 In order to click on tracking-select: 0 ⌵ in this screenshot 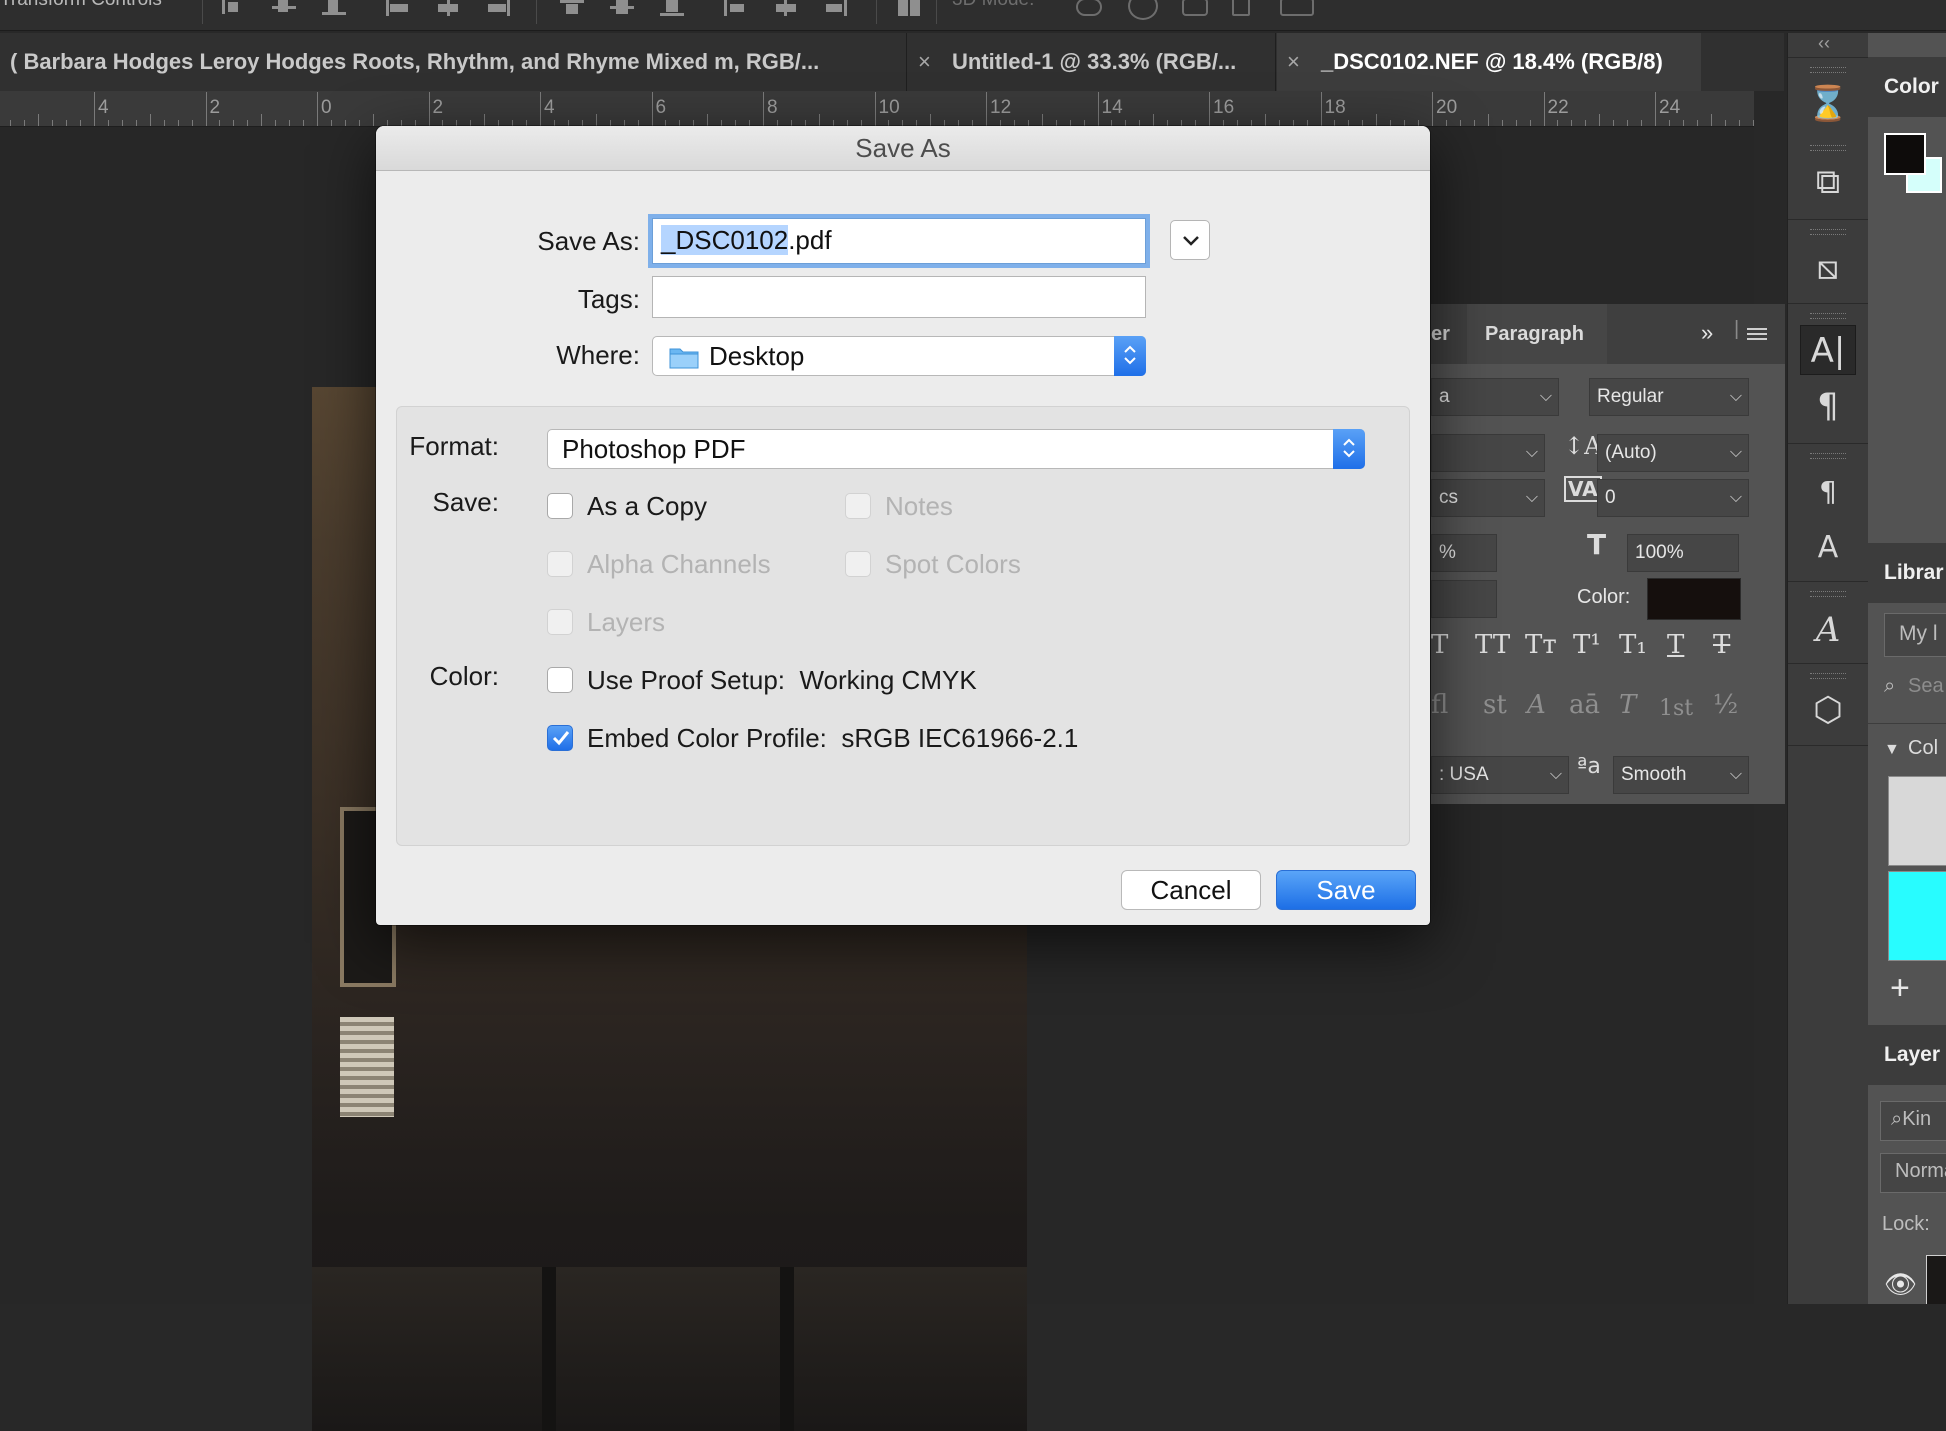, I will do `click(1673, 498)`.